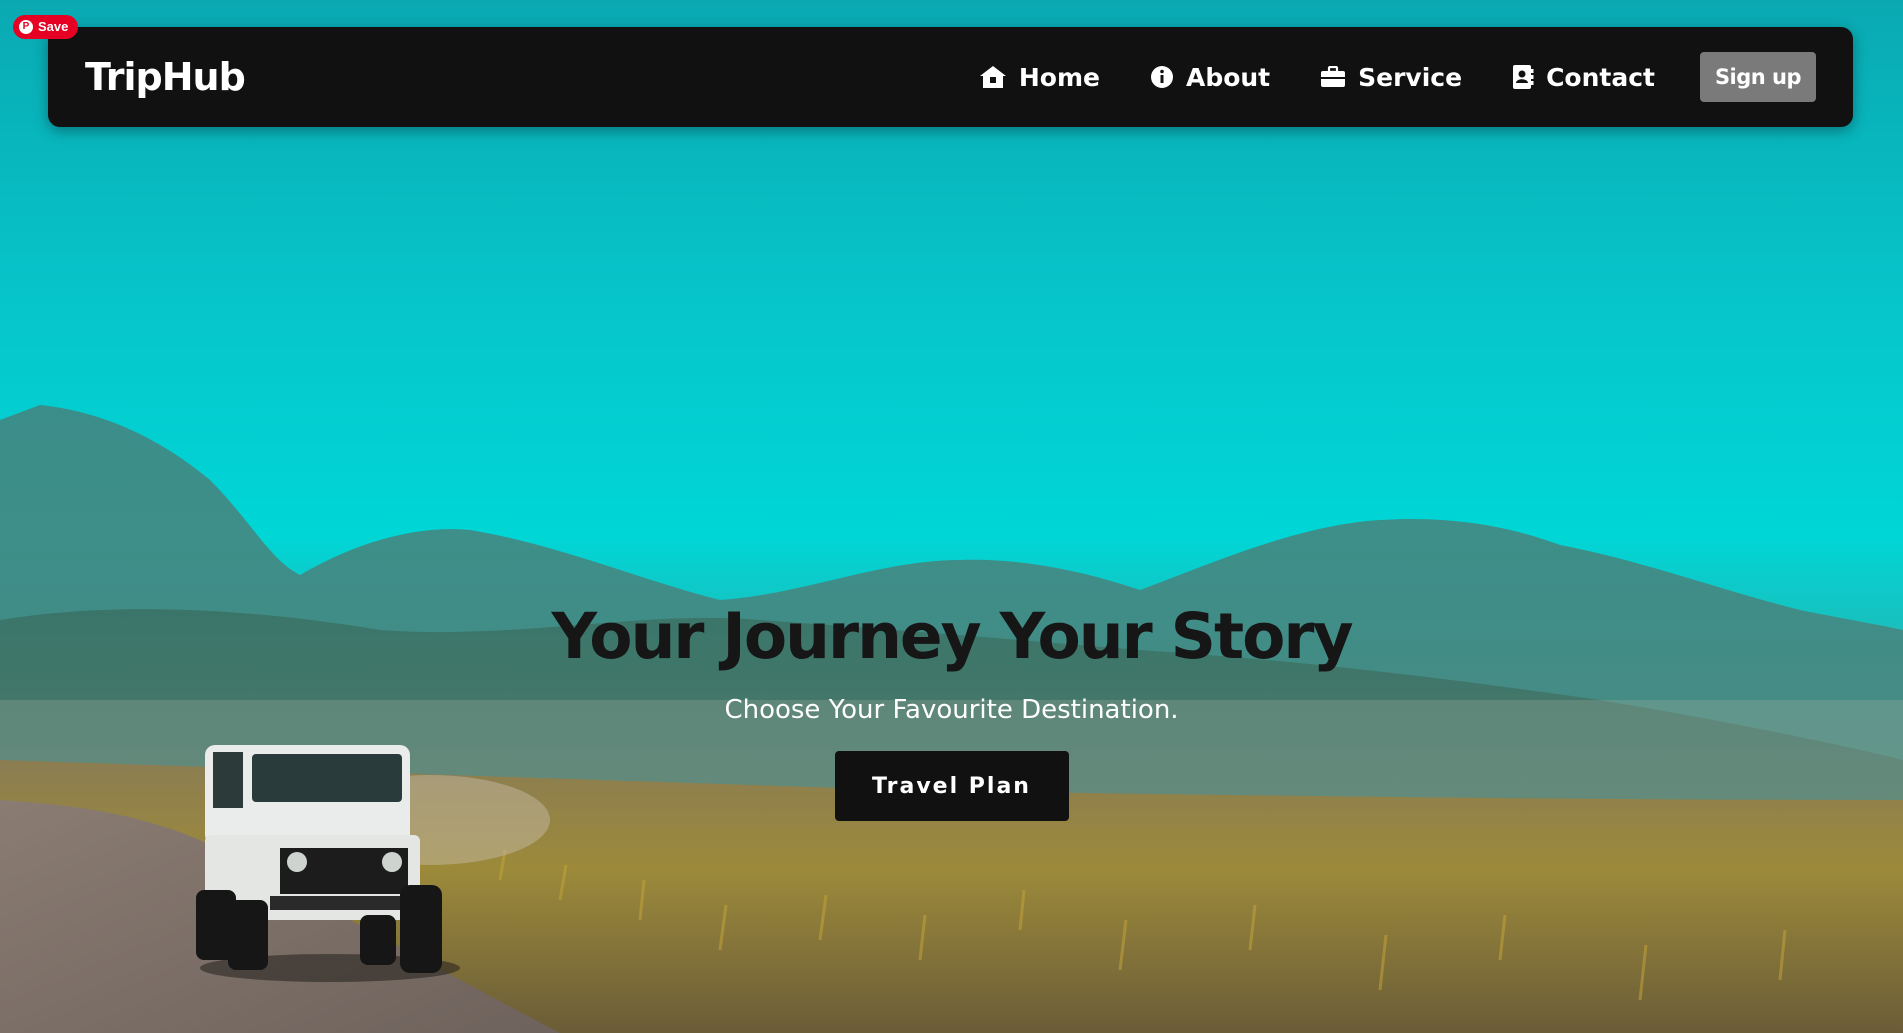  I want to click on nav-item-home: Home, so click(1039, 77).